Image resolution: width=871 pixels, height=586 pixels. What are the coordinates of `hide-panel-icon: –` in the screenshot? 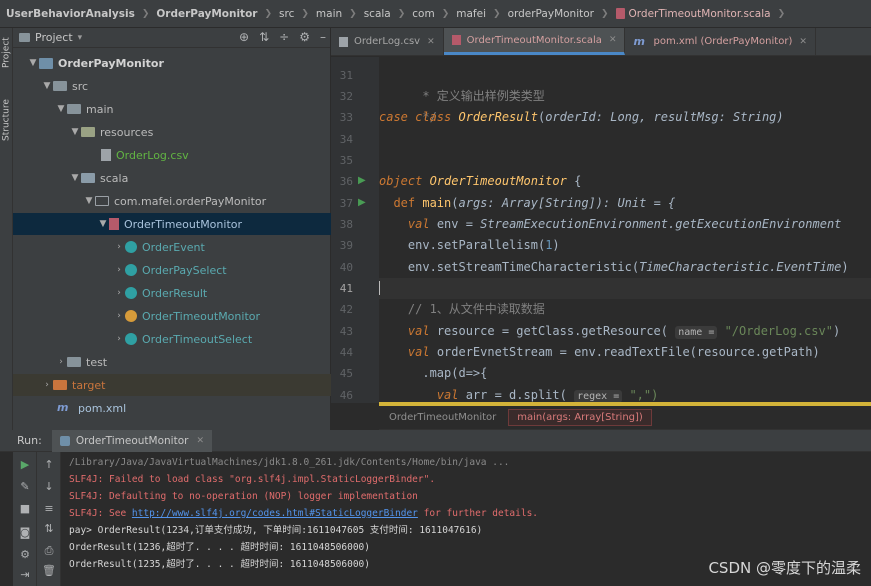 It's located at (323, 37).